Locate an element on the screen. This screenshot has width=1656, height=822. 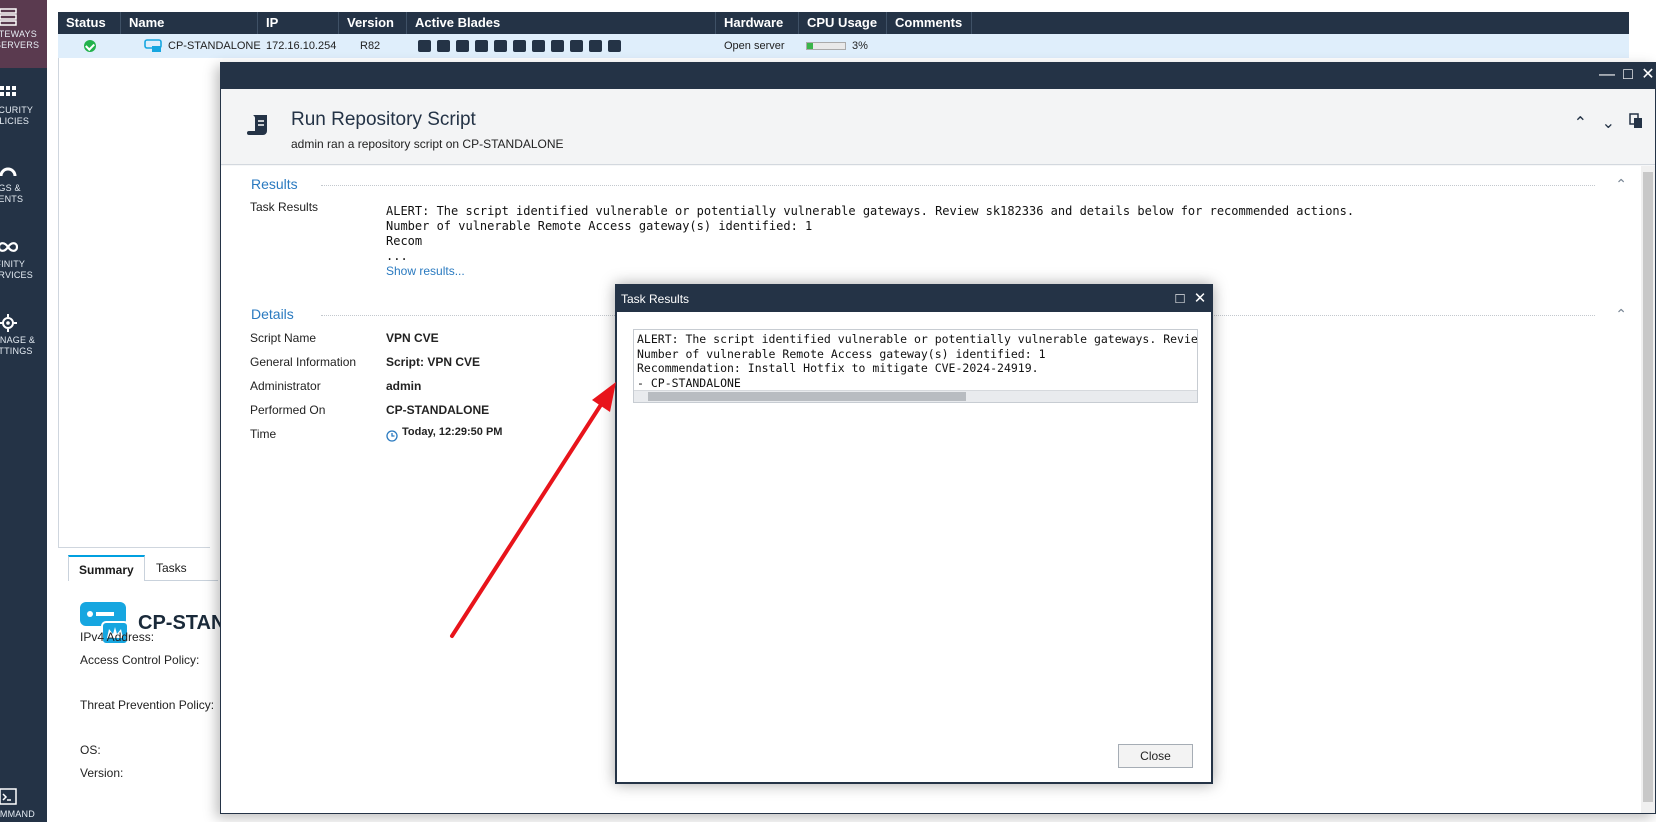
column-header-version: Version is located at coordinates (373, 23).